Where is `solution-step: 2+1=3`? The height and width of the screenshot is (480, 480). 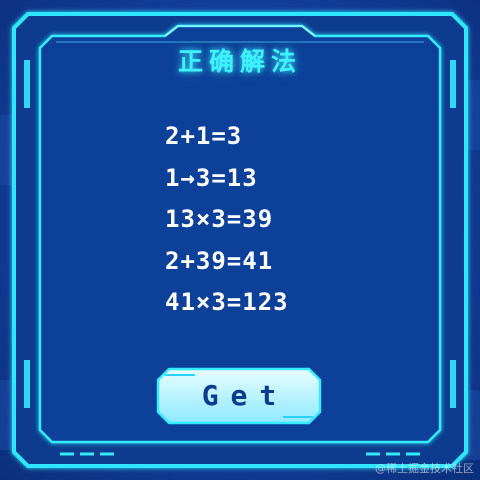 solution-step: 2+1=3 is located at coordinates (204, 136).